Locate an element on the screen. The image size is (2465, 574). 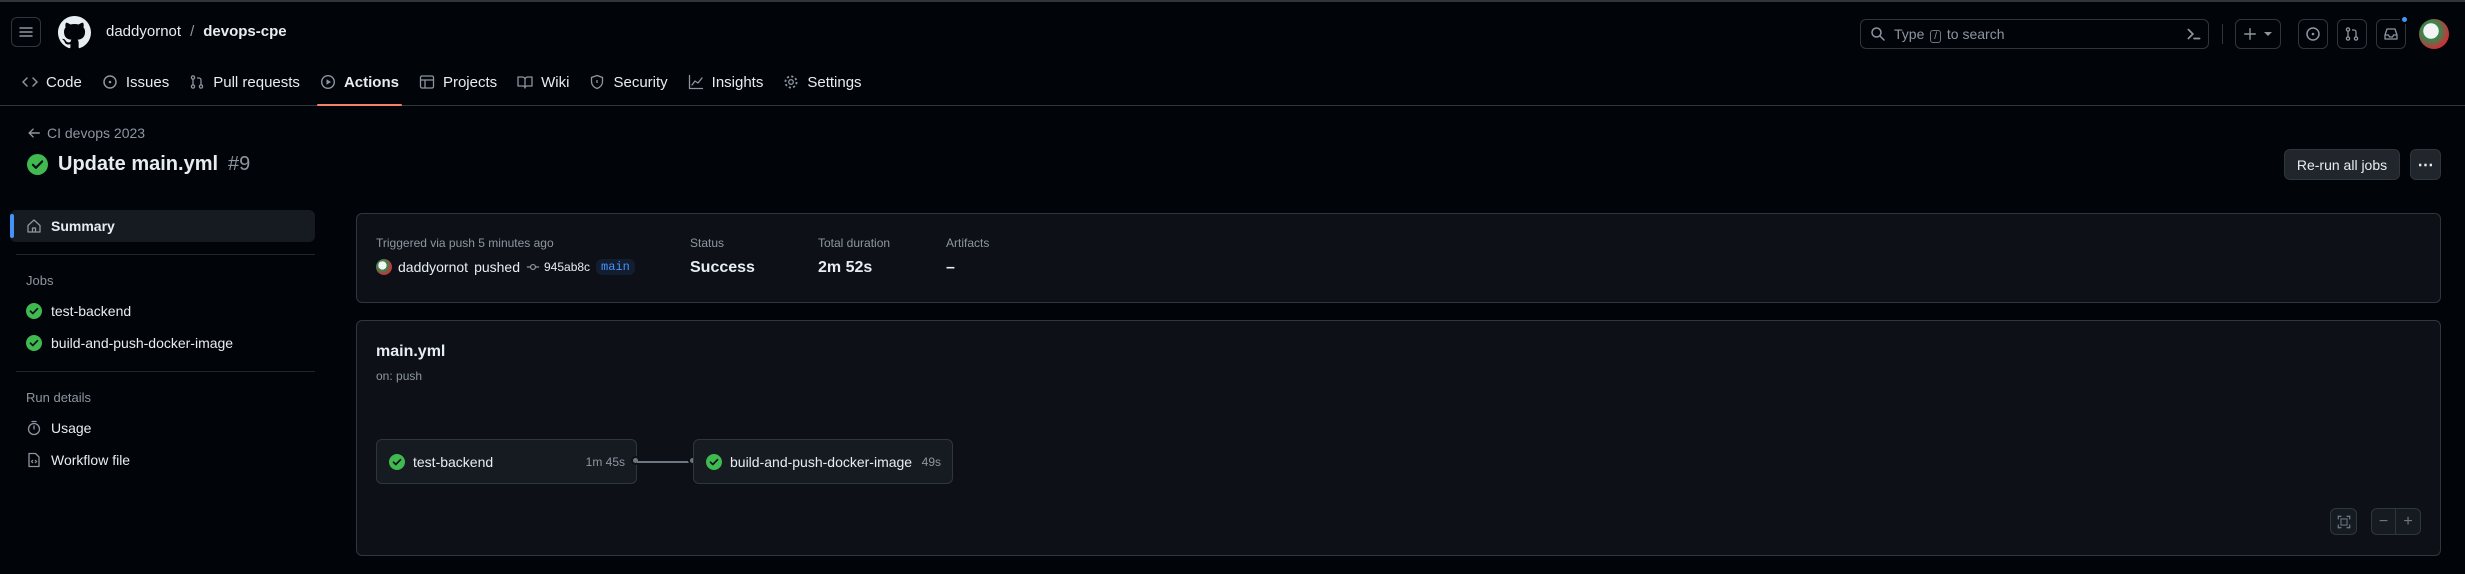
sidebar-workflow-file-label: Workflow file is located at coordinates (91, 460).